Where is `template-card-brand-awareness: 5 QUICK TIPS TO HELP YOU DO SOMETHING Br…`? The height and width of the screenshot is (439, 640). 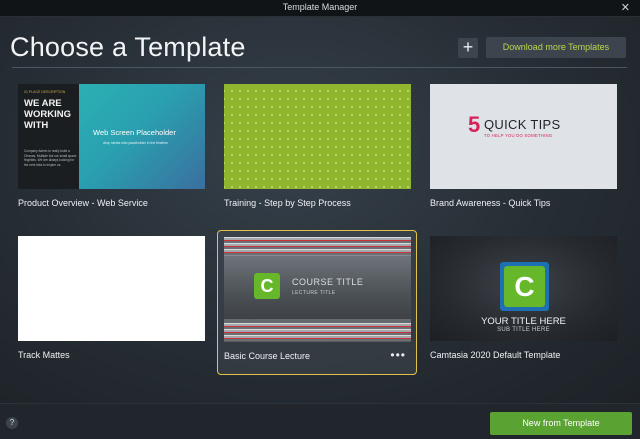 template-card-brand-awareness: 5 QUICK TIPS TO HELP YOU DO SOMETHING Br… is located at coordinates (523, 148).